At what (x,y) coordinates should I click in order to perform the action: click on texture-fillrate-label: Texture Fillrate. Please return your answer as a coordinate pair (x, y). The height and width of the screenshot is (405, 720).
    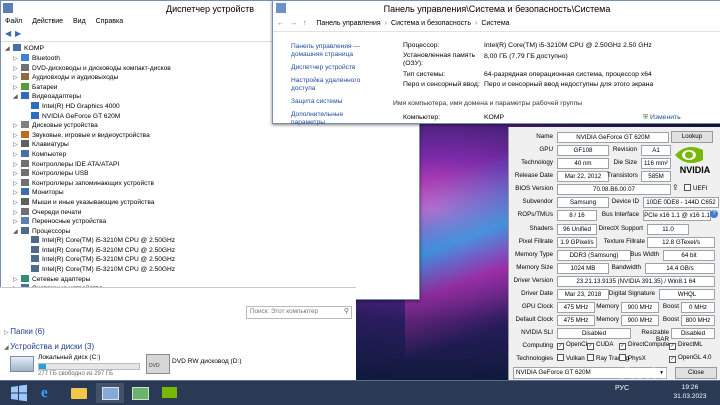
    Looking at the image, I should click on (624, 241).